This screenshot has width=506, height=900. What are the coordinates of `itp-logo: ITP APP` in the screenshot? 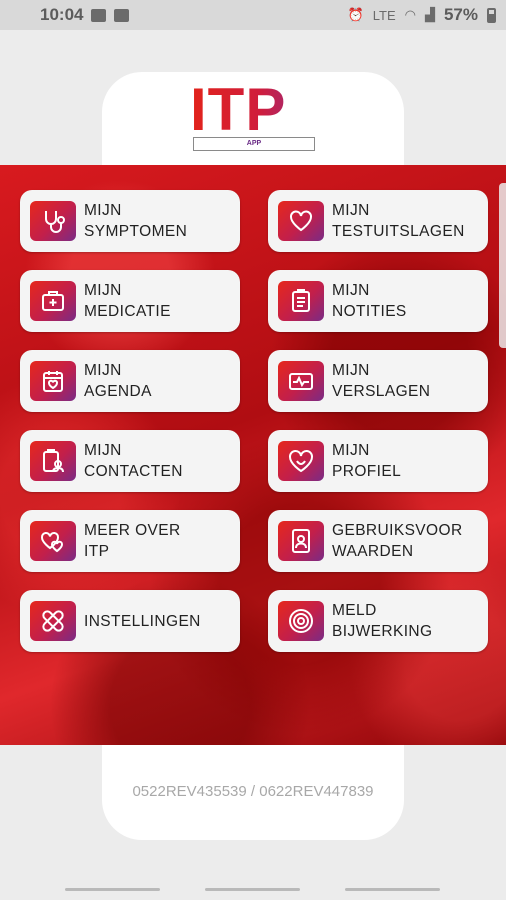 It's located at (253, 117).